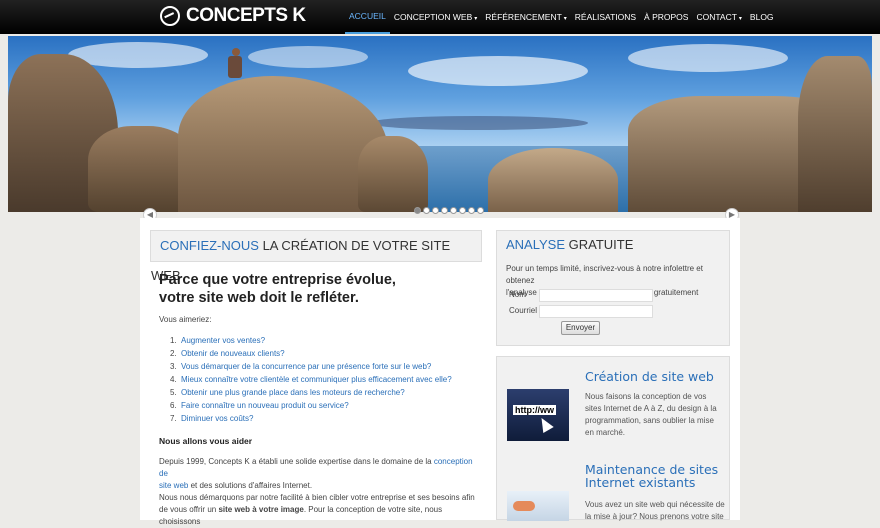  I want to click on nav-item-accueil: ACCUEIL, so click(367, 17).